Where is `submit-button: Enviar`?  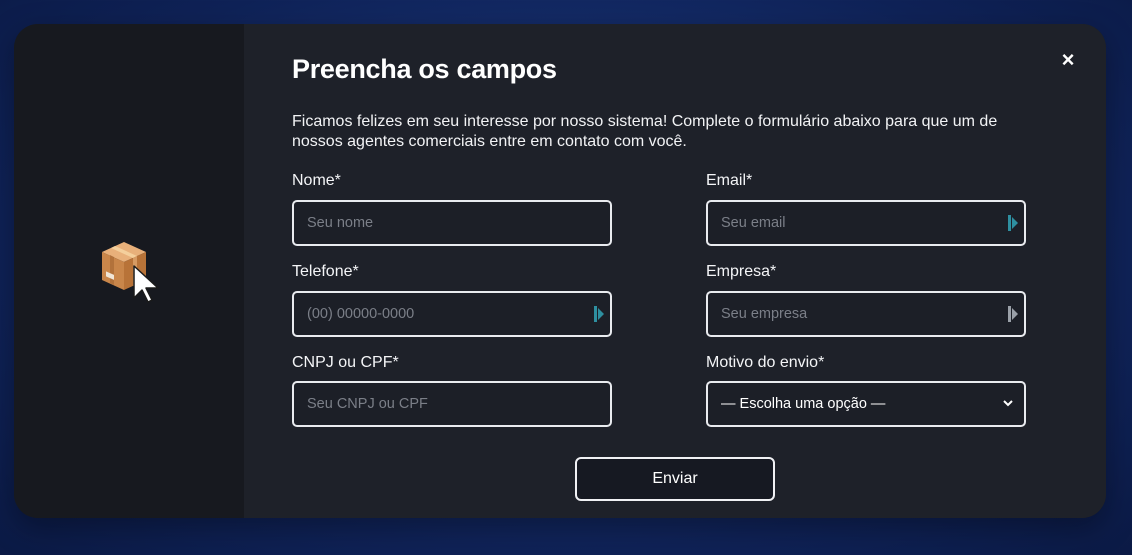 submit-button: Enviar is located at coordinates (675, 479).